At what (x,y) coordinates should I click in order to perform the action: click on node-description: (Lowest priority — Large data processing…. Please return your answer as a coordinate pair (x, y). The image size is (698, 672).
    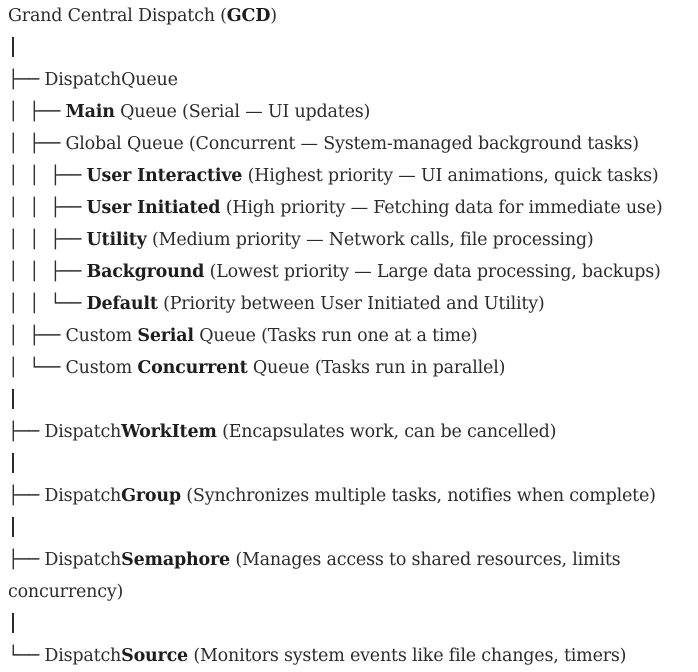
    Looking at the image, I should click on (432, 272).